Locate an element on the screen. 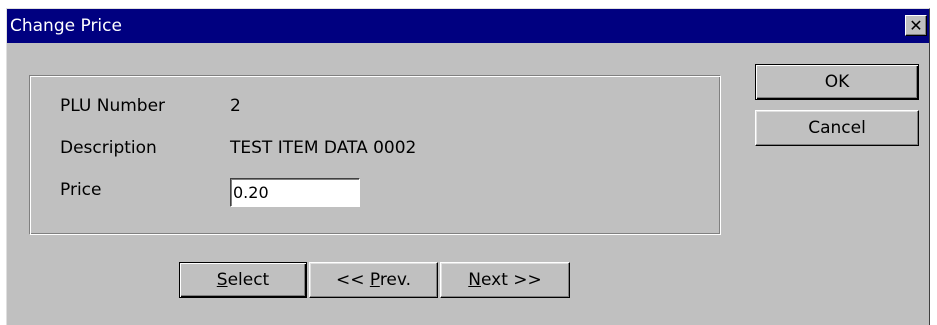  select-label-rest: elect is located at coordinates (248, 280).